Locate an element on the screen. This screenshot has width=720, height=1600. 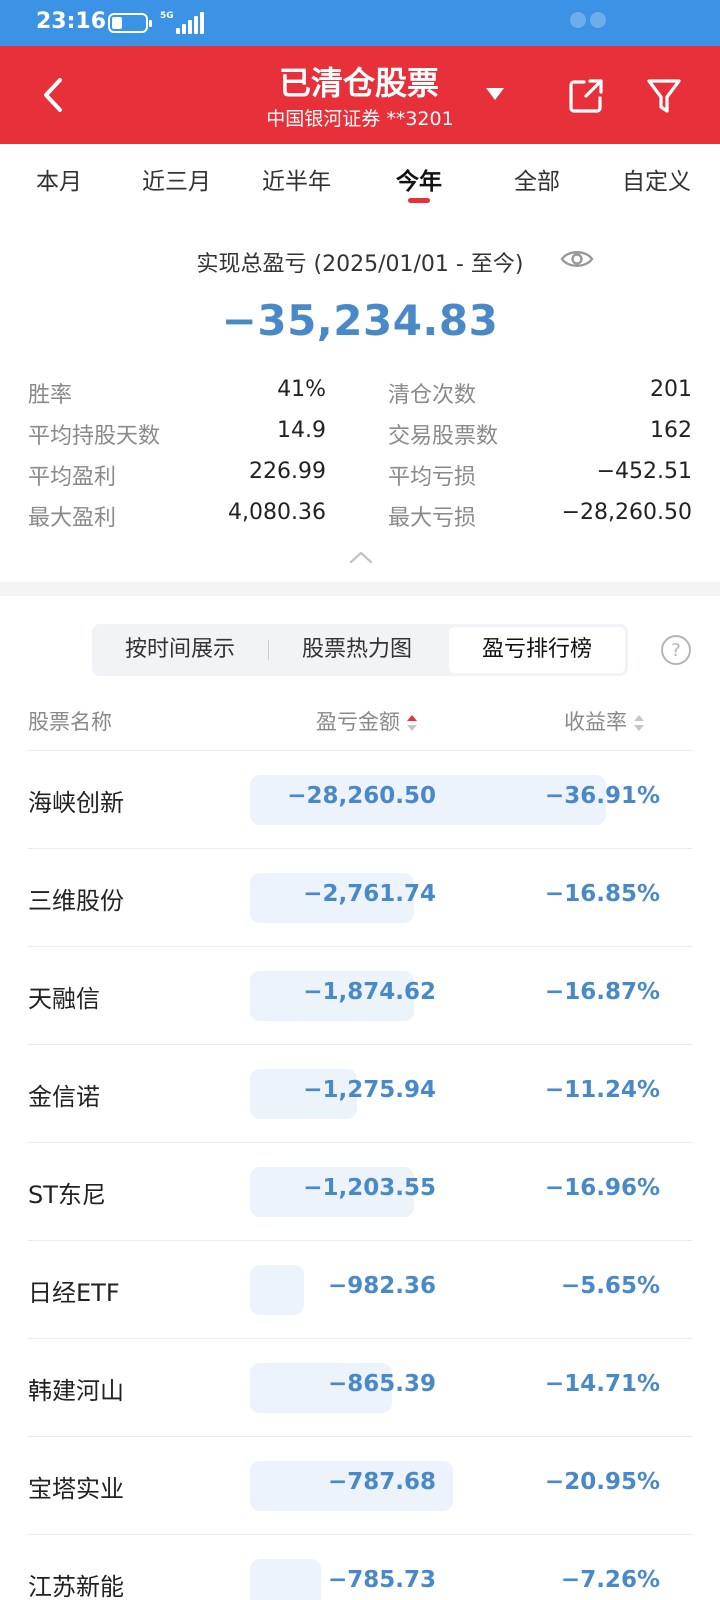
tab-all: 全部 is located at coordinates (537, 179).